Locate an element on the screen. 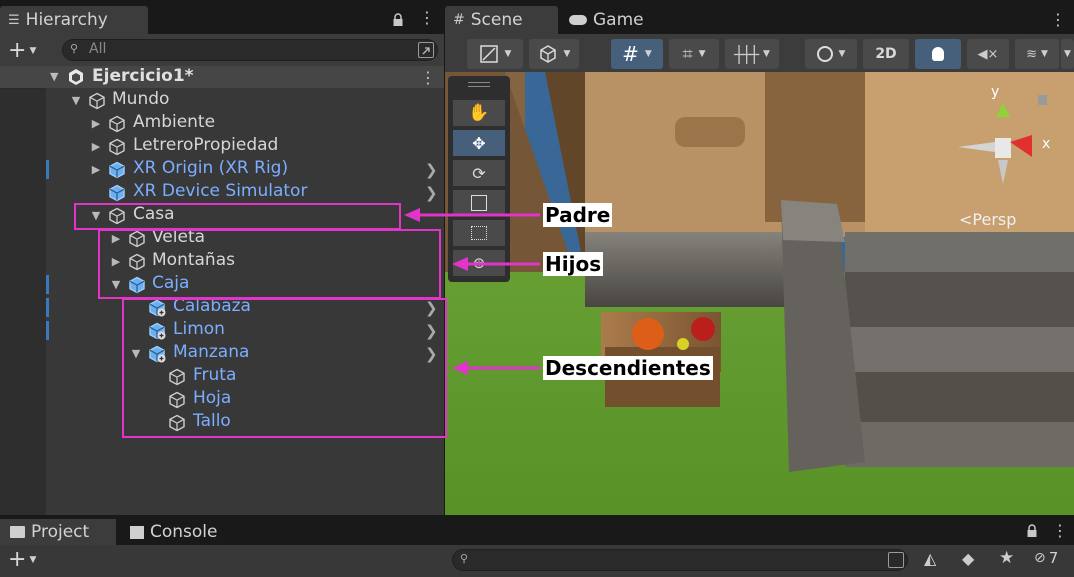 The width and height of the screenshot is (1074, 577). hijos-label: Hijos is located at coordinates (573, 264).